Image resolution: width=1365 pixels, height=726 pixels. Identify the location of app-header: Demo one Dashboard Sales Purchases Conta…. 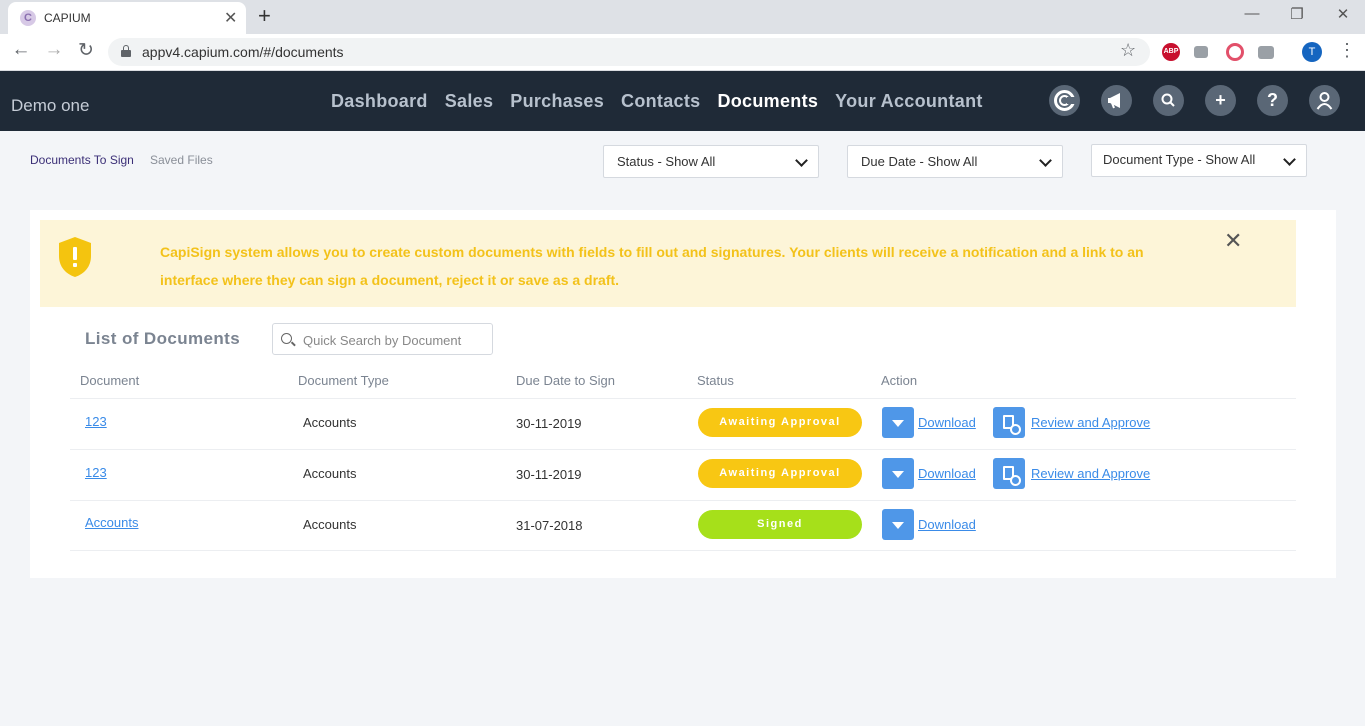
(682, 101).